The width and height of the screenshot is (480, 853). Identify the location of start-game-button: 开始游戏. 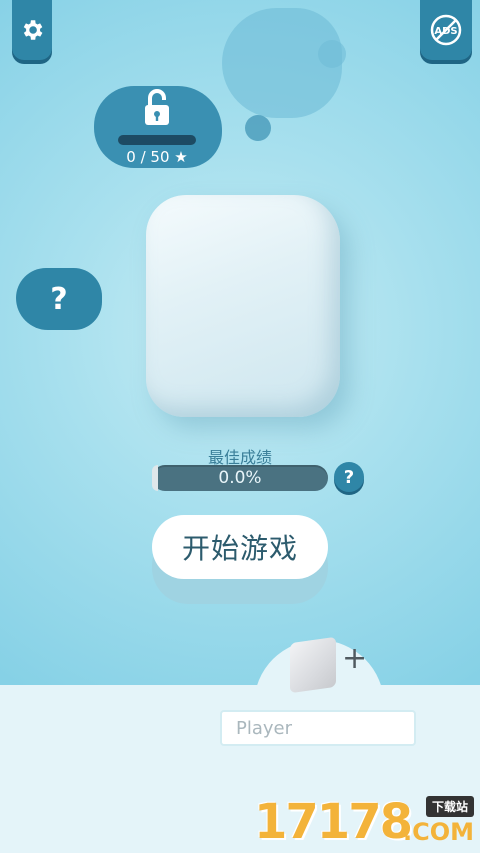
(240, 547).